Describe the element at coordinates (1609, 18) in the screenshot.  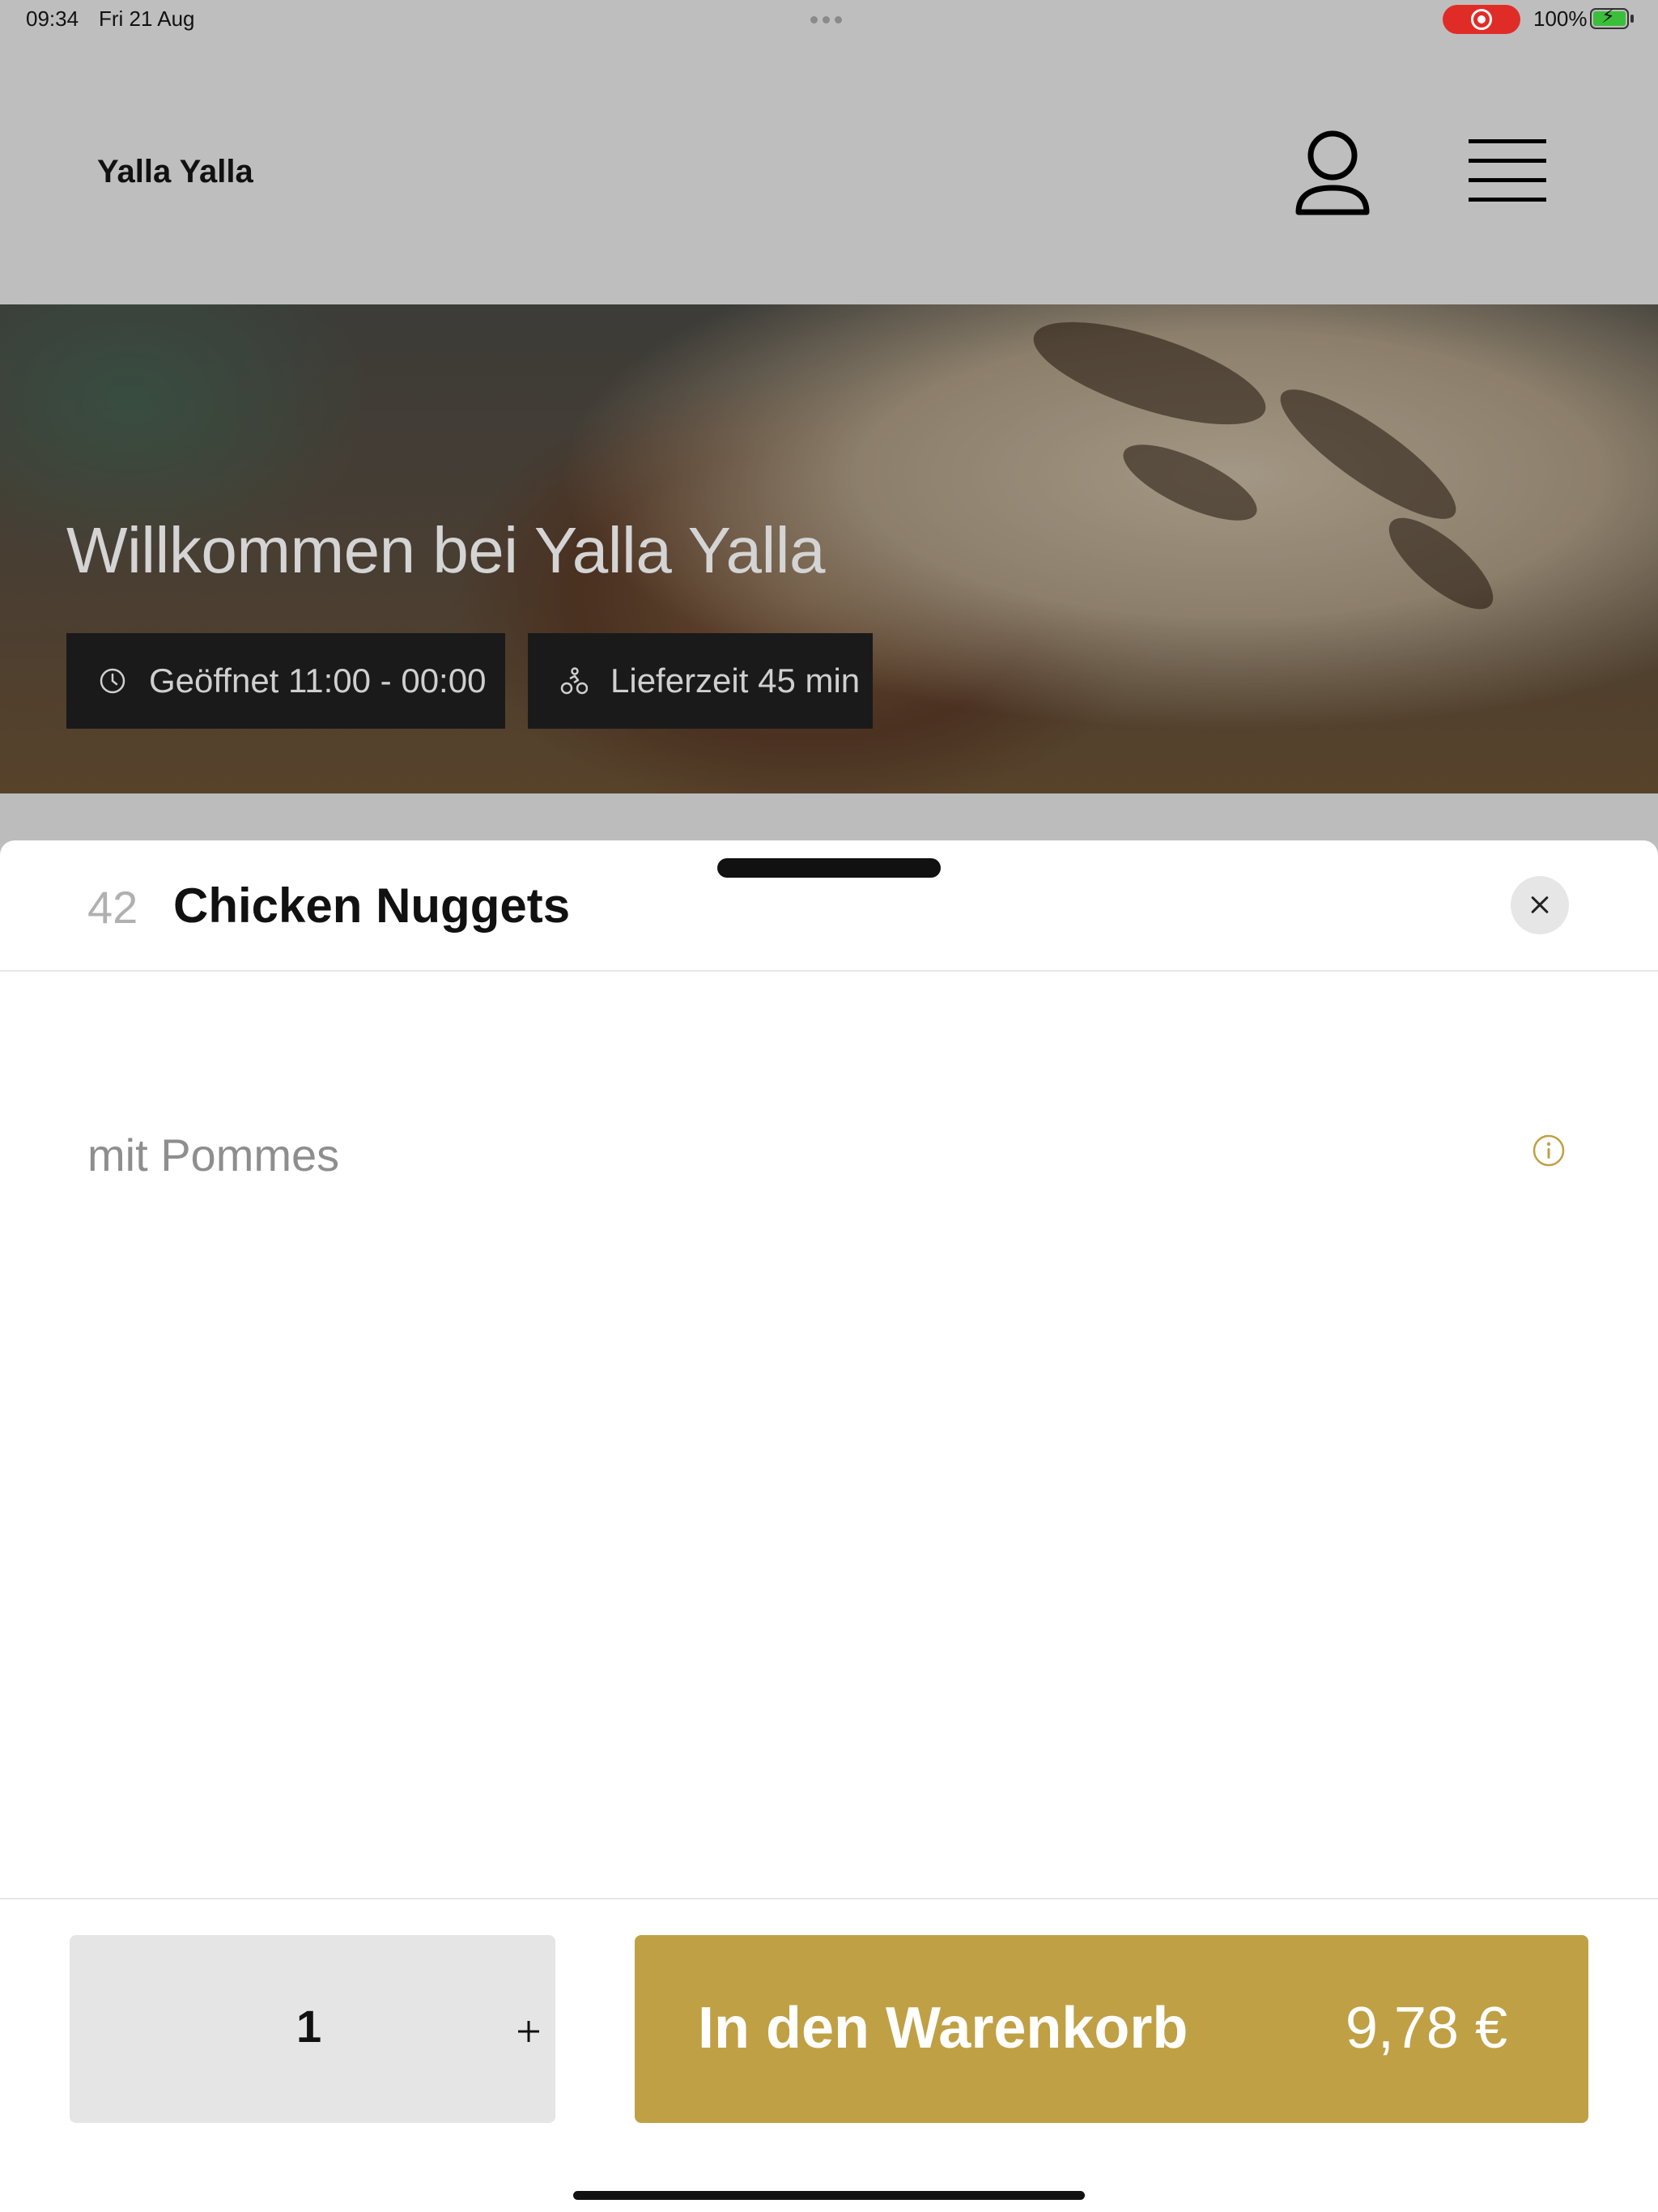
I see `battery-icon: ⚡` at that location.